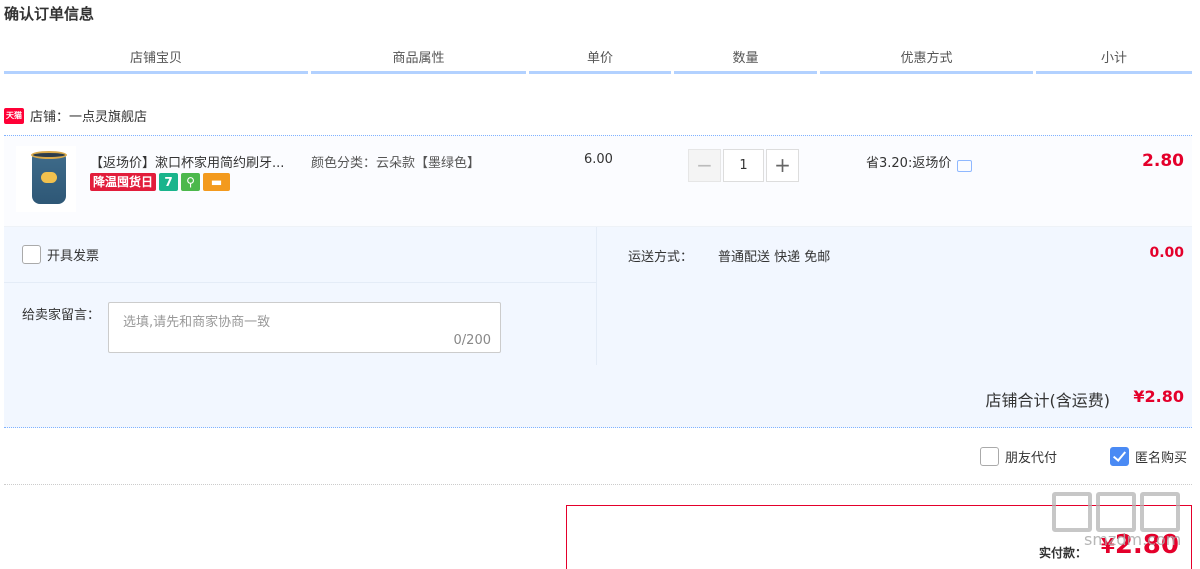  What do you see at coordinates (598, 396) in the screenshot?
I see `shop-total-row: 店铺合计(含运费) ¥2.80` at bounding box center [598, 396].